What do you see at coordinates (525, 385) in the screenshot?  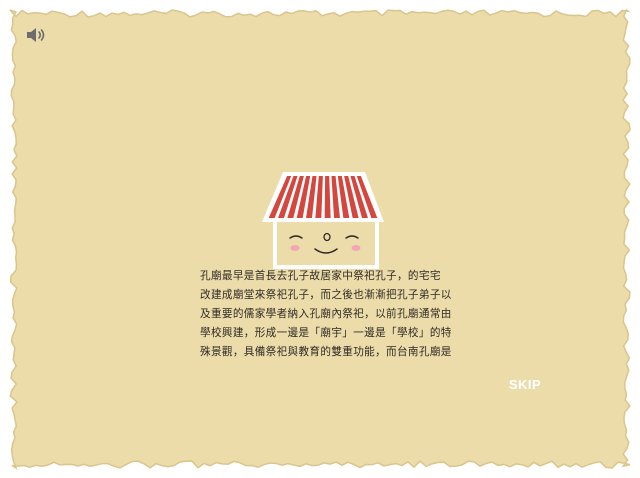 I see `skip-button: SKIP` at bounding box center [525, 385].